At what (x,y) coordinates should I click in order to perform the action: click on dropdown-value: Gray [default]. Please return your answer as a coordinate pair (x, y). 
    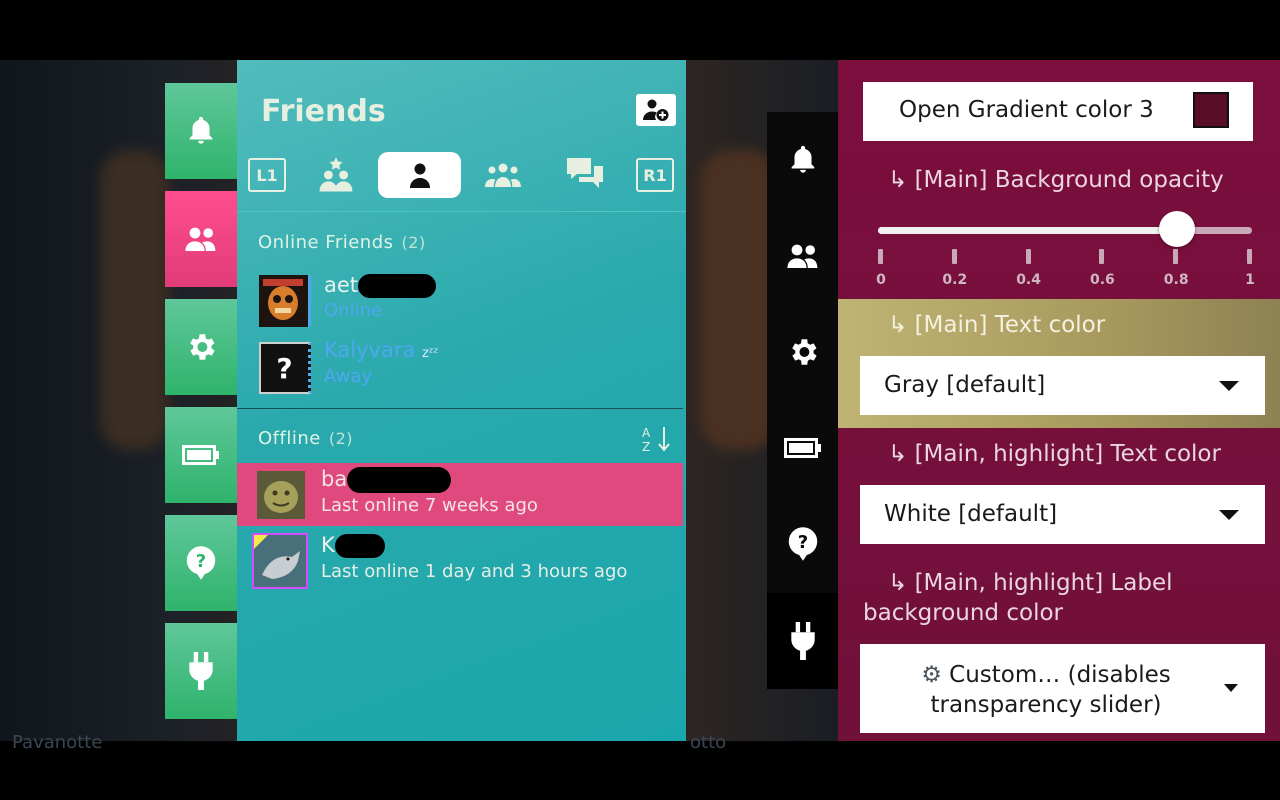
    Looking at the image, I should click on (965, 385).